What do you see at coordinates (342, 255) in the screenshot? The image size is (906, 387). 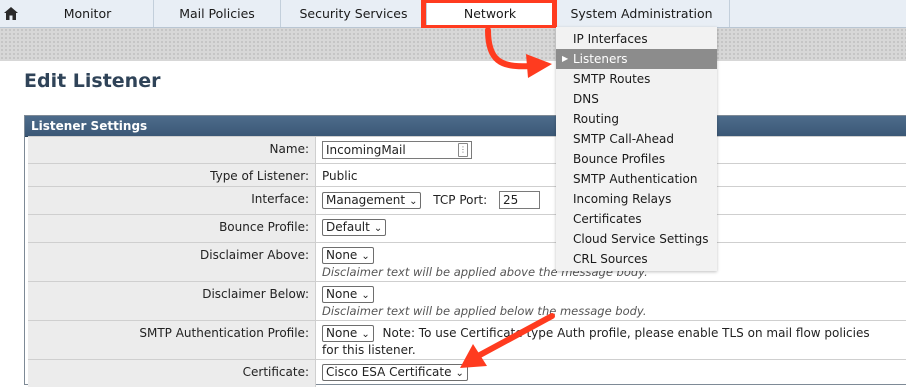 I see `disclaimer-above-select-value: None` at bounding box center [342, 255].